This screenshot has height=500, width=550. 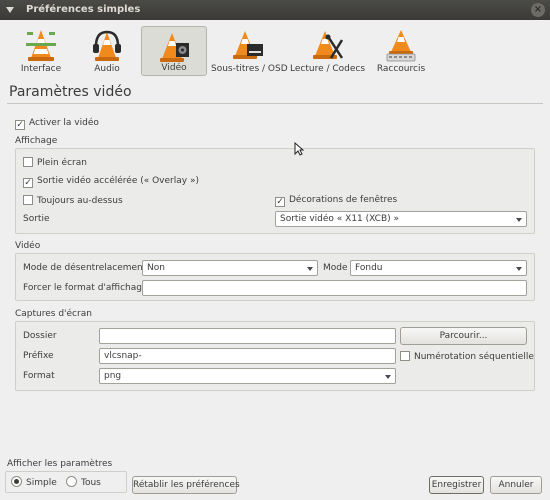 I want to click on decorations-checkbox: ✓ Décorations de fenêtres, so click(x=336, y=201).